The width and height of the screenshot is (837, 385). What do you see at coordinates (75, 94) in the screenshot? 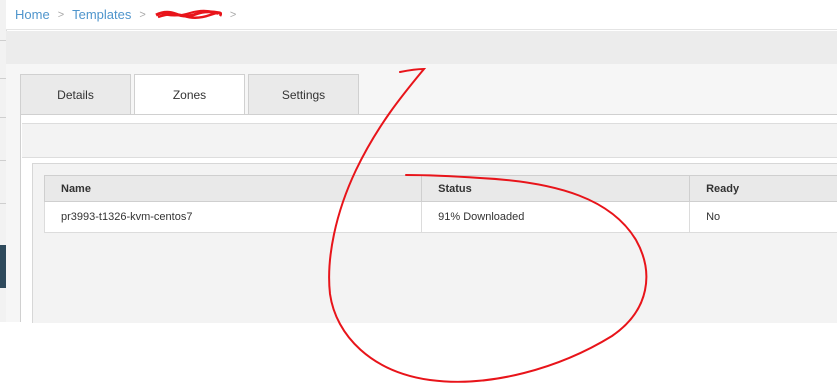
I see `tab-details: Details` at bounding box center [75, 94].